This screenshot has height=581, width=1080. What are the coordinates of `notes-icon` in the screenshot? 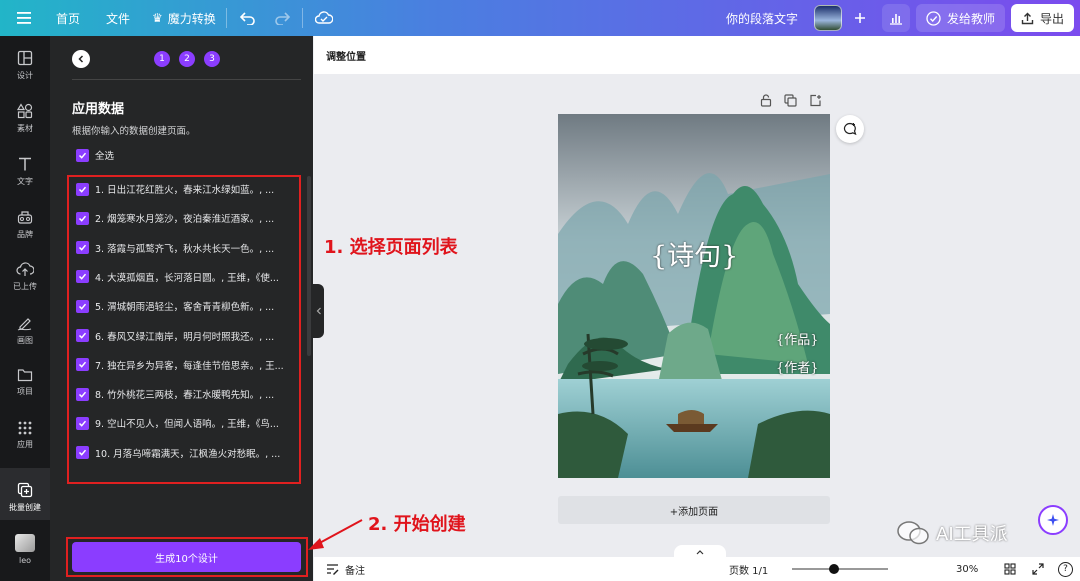 It's located at (333, 569).